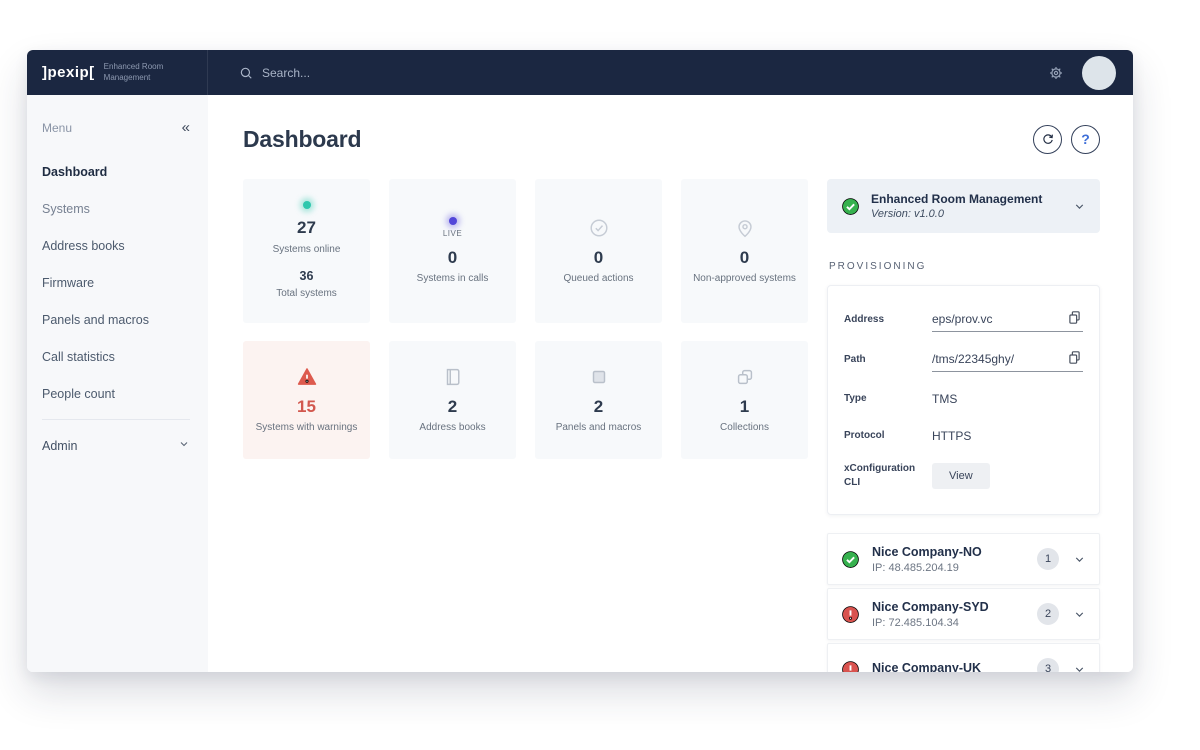 This screenshot has width=1200, height=750. What do you see at coordinates (880, 475) in the screenshot?
I see `xconfiguration-cli-label: xConfiguration CLI` at bounding box center [880, 475].